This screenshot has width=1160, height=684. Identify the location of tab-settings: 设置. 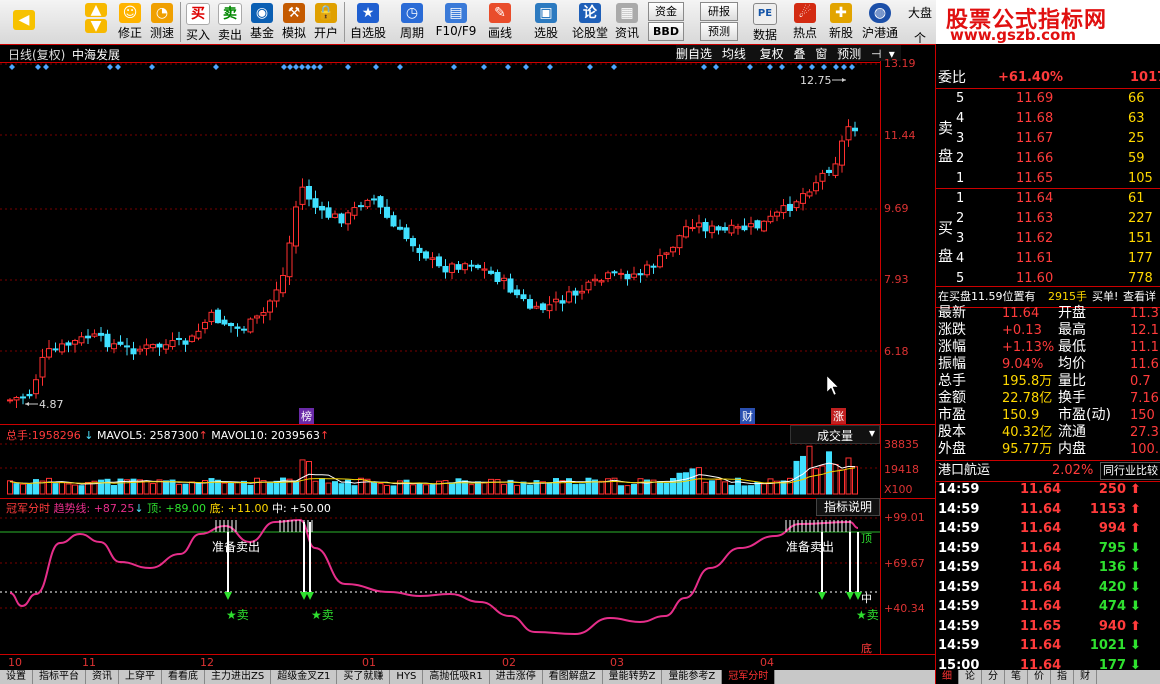
(16, 677).